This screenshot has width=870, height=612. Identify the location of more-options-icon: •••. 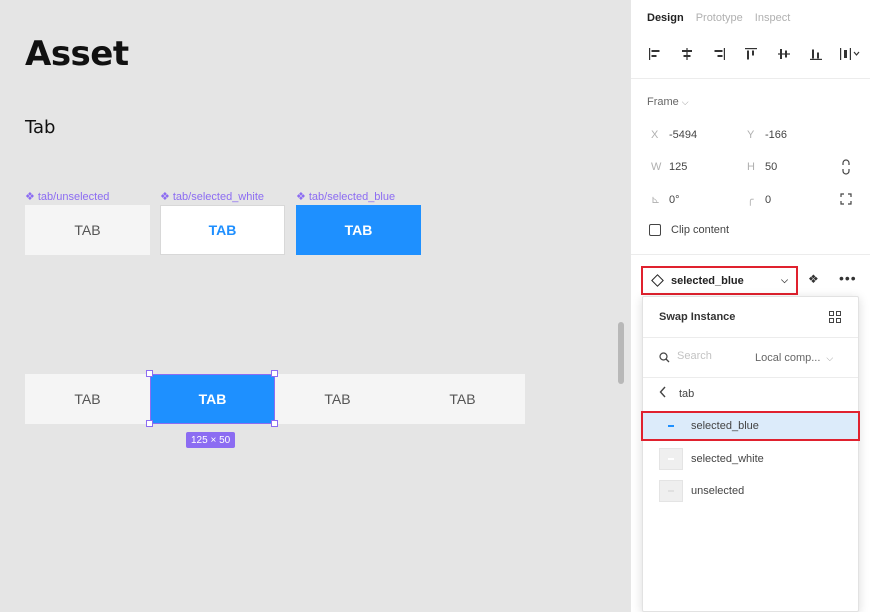
(848, 278).